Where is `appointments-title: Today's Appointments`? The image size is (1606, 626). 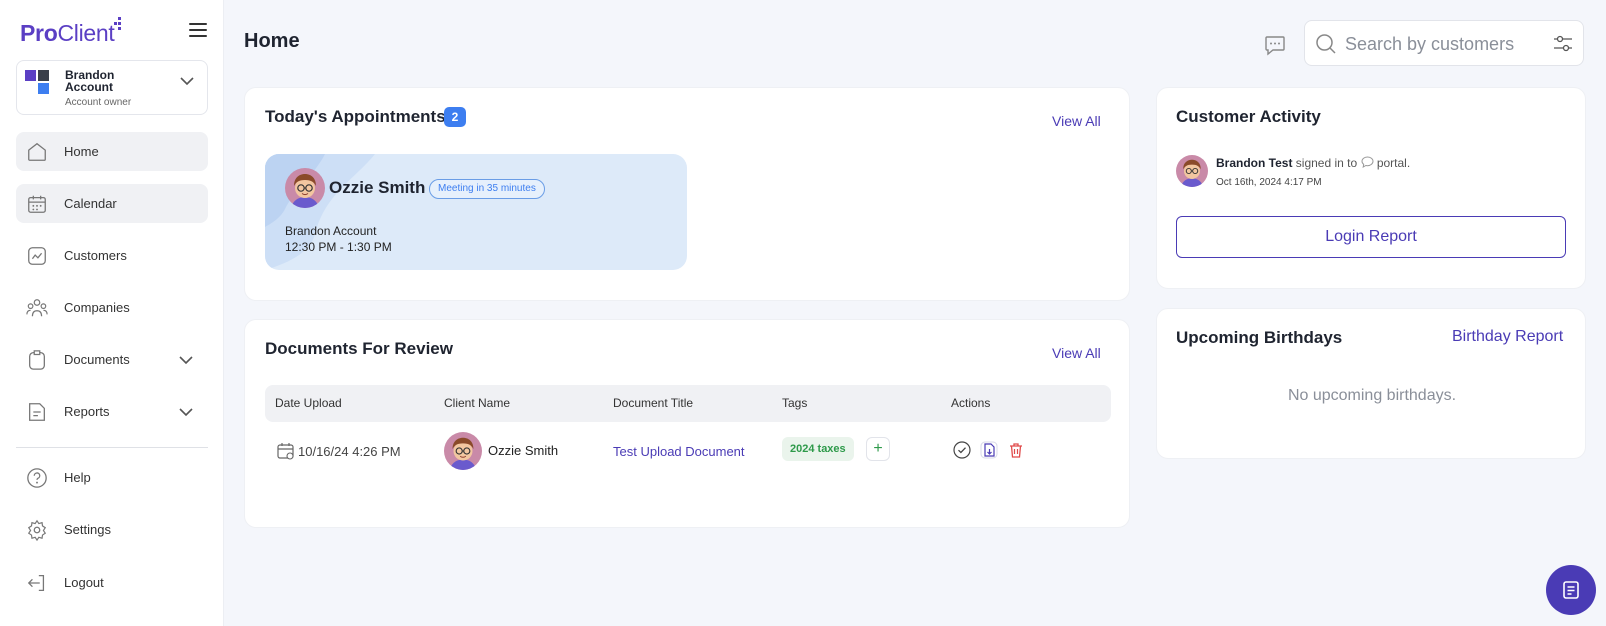 appointments-title: Today's Appointments is located at coordinates (355, 116).